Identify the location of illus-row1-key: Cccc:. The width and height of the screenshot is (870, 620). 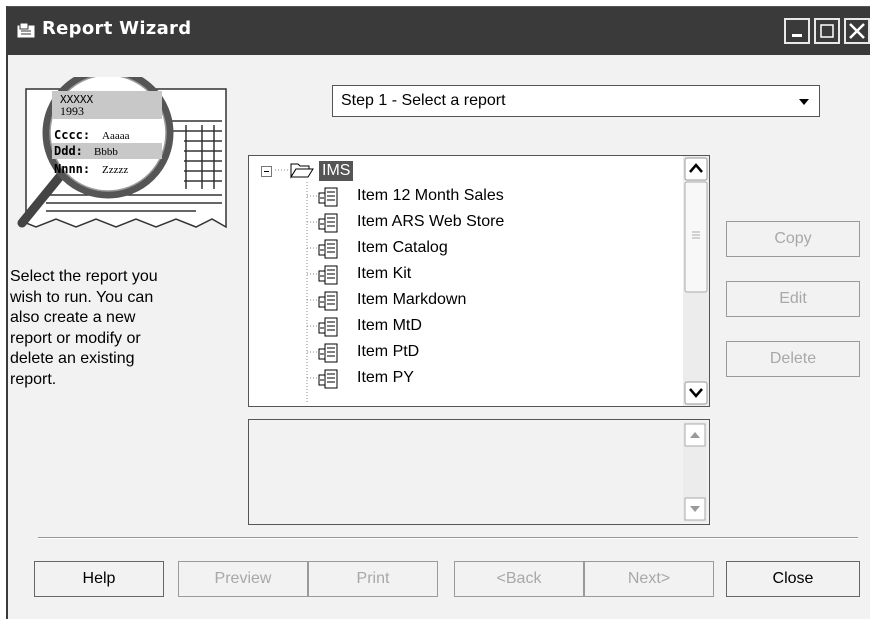
(72, 135).